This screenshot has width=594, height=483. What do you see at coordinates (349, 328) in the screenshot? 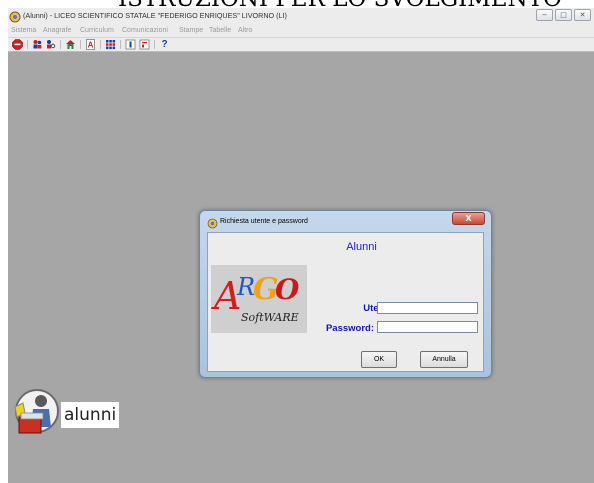
I see `password-label: Password:` at bounding box center [349, 328].